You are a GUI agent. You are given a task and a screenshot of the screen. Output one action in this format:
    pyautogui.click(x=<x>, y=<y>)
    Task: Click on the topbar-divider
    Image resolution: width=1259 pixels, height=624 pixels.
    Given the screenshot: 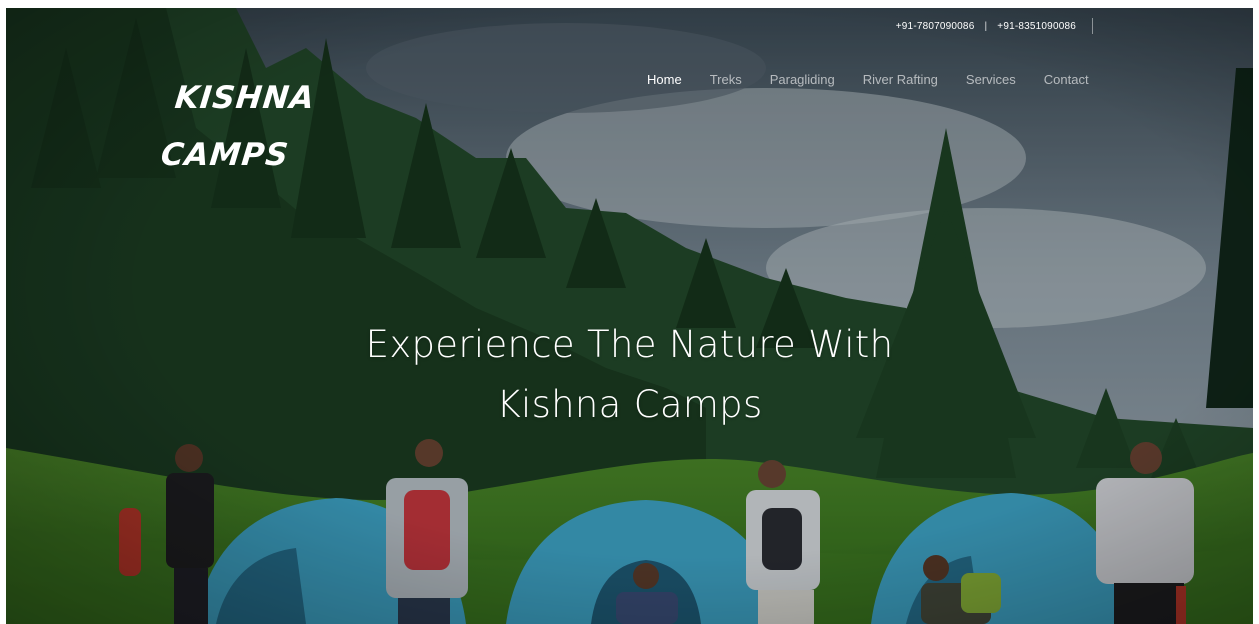 What is the action you would take?
    pyautogui.click(x=1092, y=26)
    